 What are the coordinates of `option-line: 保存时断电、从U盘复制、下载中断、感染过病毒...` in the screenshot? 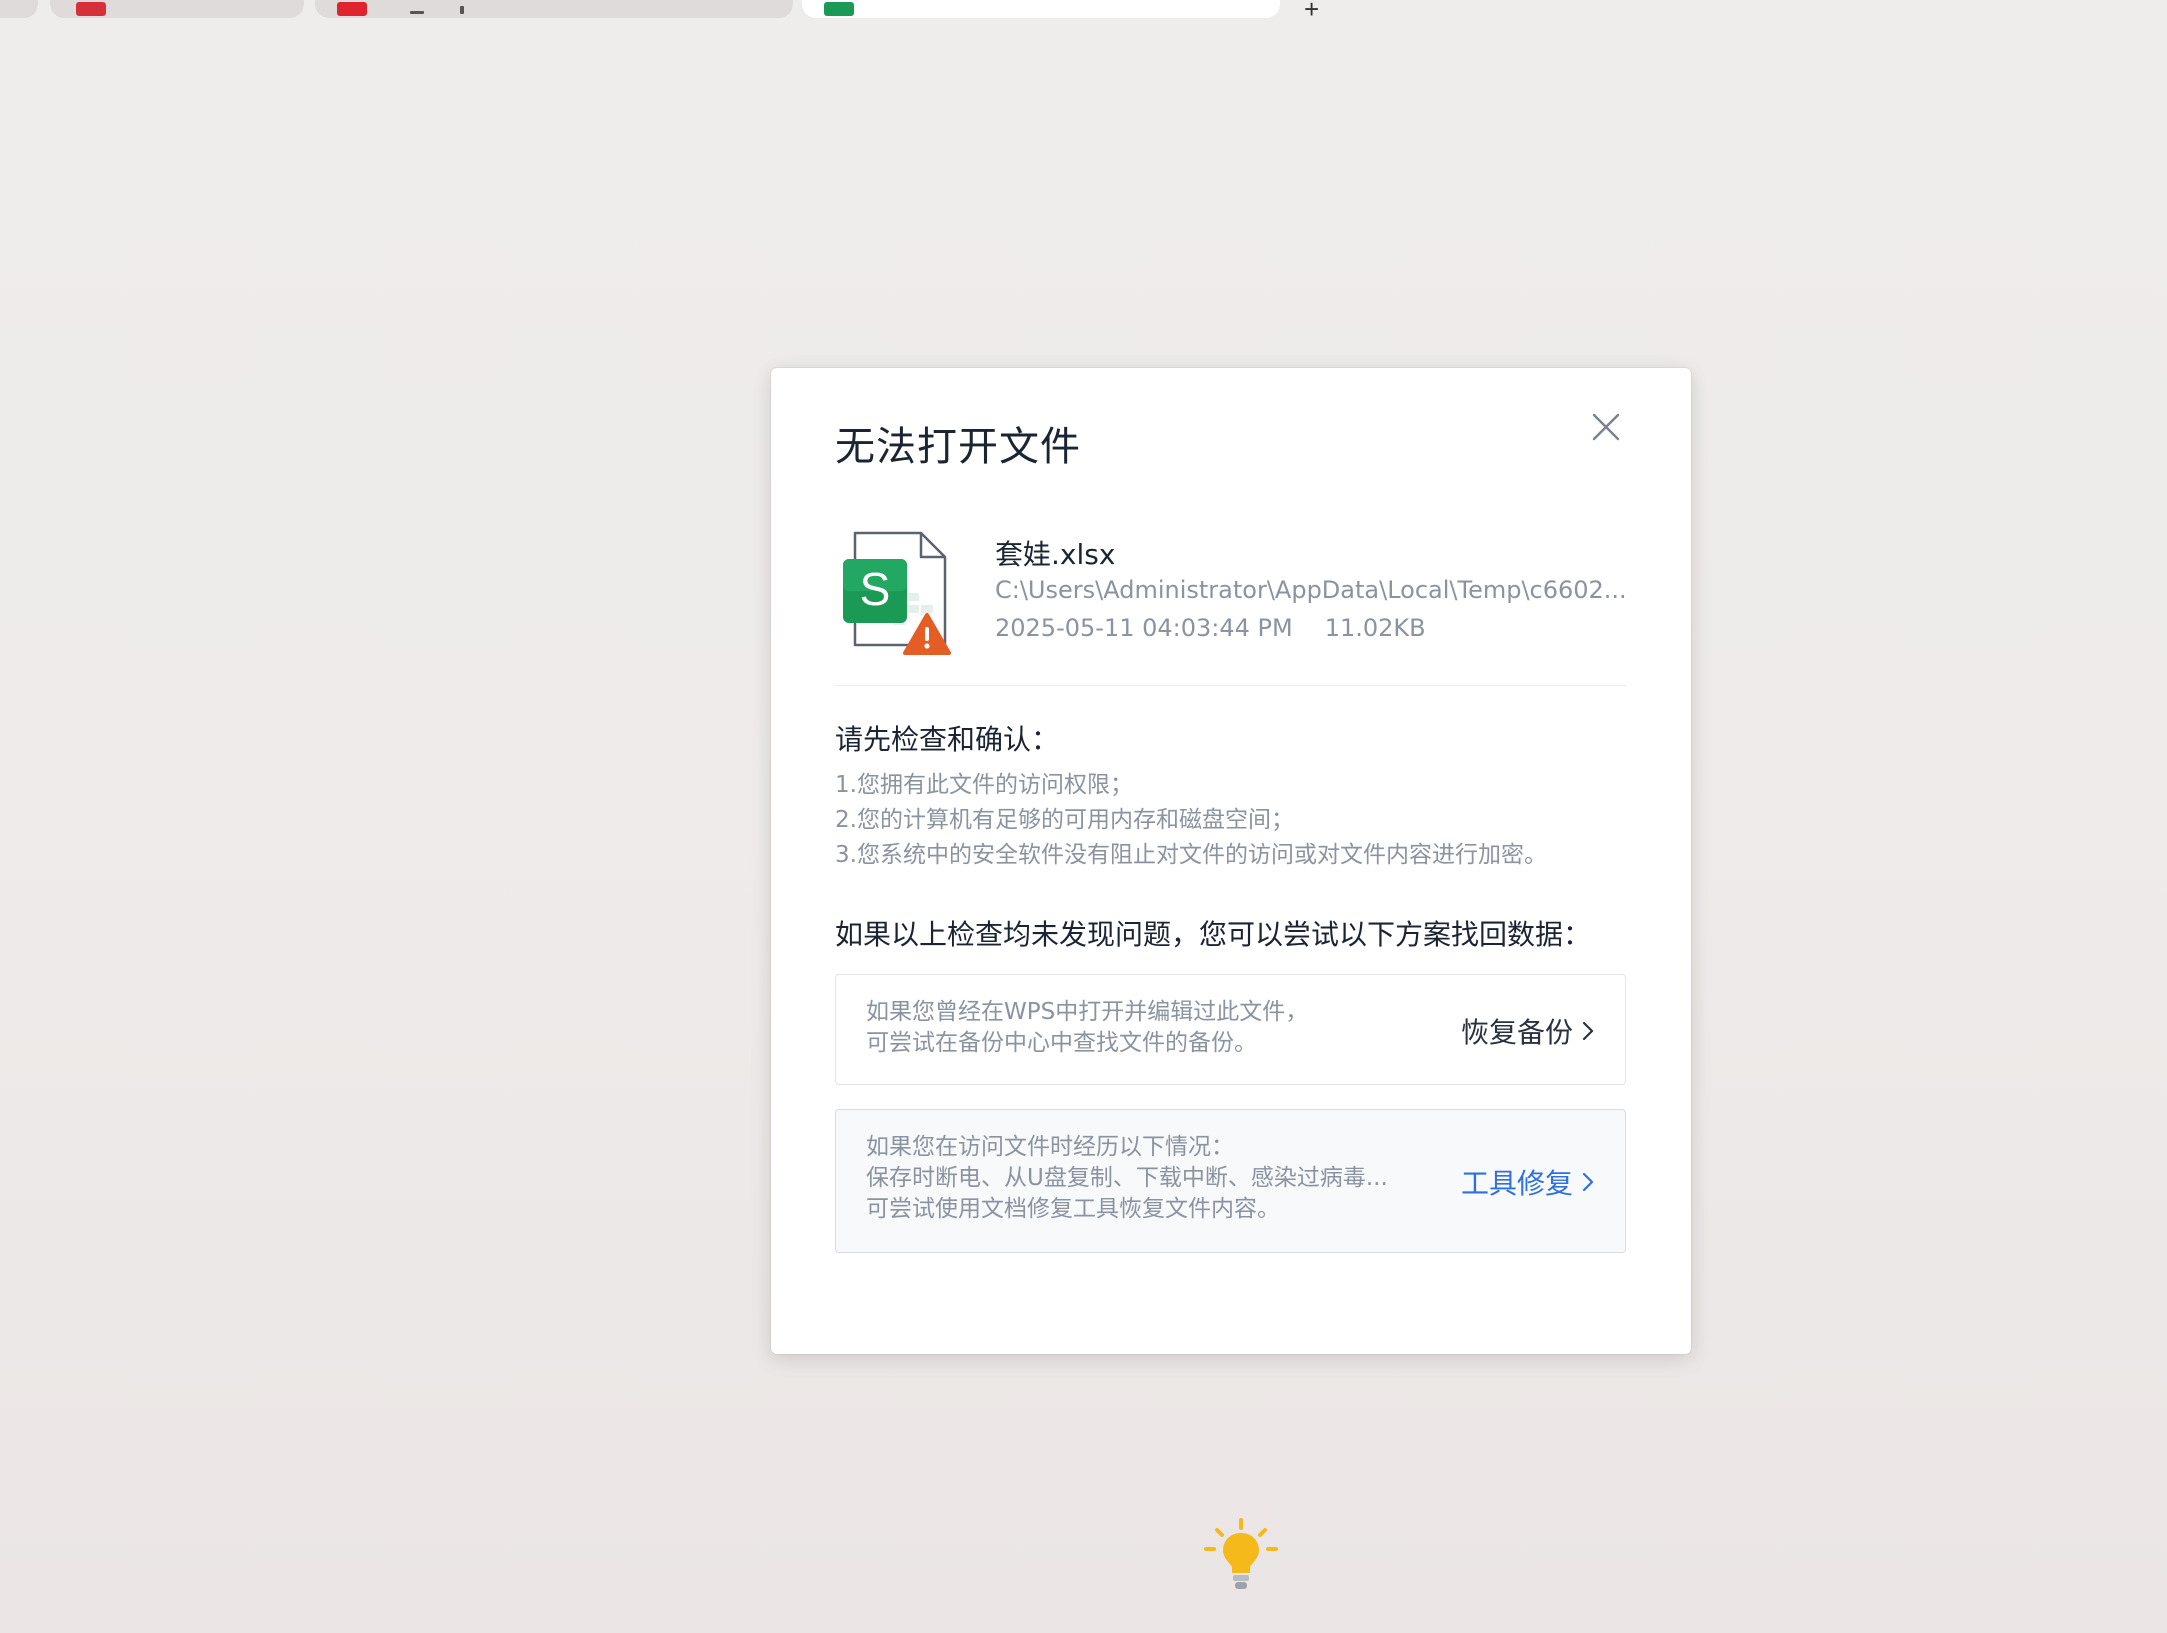 It's located at (1127, 1178).